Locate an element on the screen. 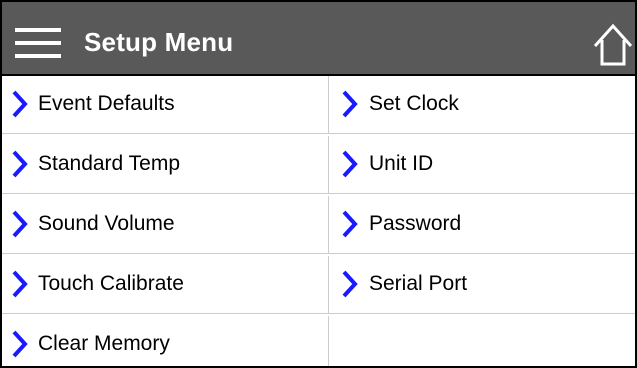 This screenshot has width=637, height=368. menu-item-label: Clear Memory is located at coordinates (104, 343).